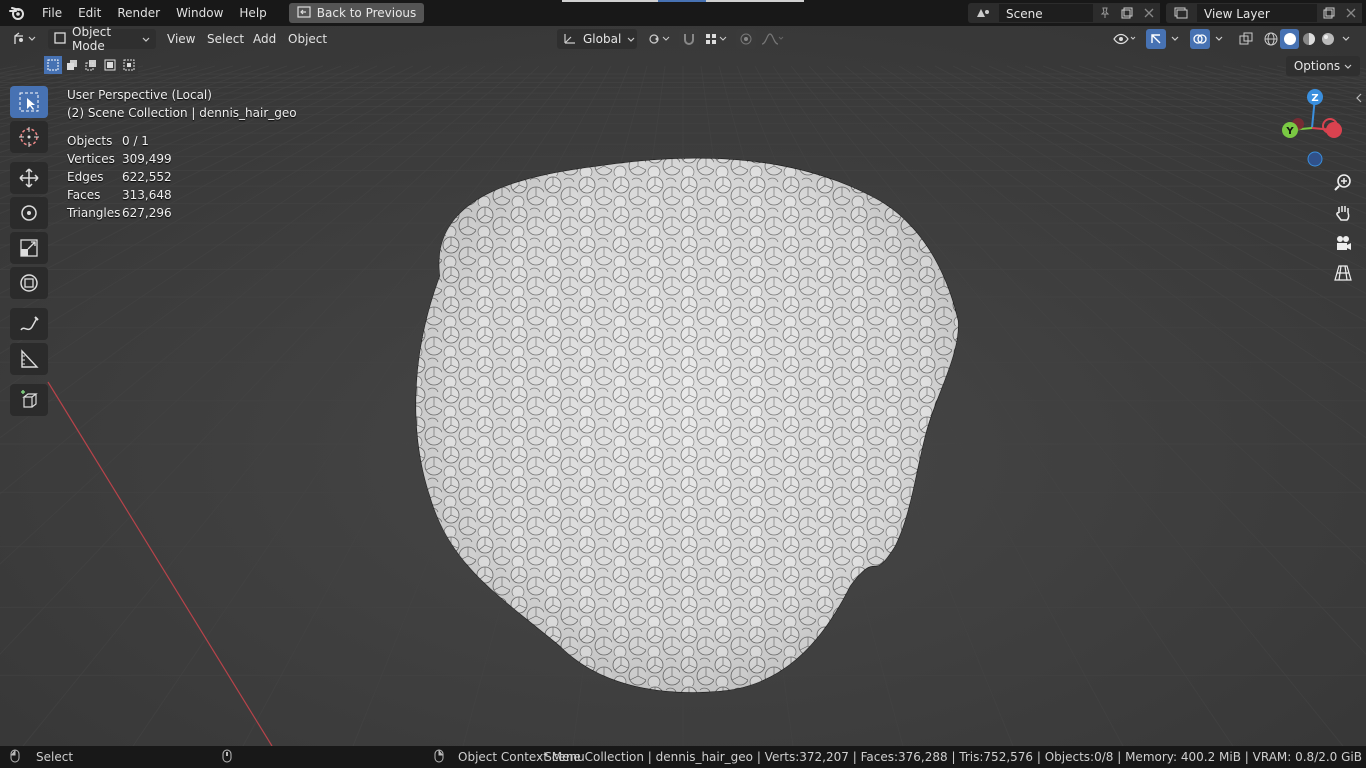  I want to click on tool-shelf, so click(29, 252).